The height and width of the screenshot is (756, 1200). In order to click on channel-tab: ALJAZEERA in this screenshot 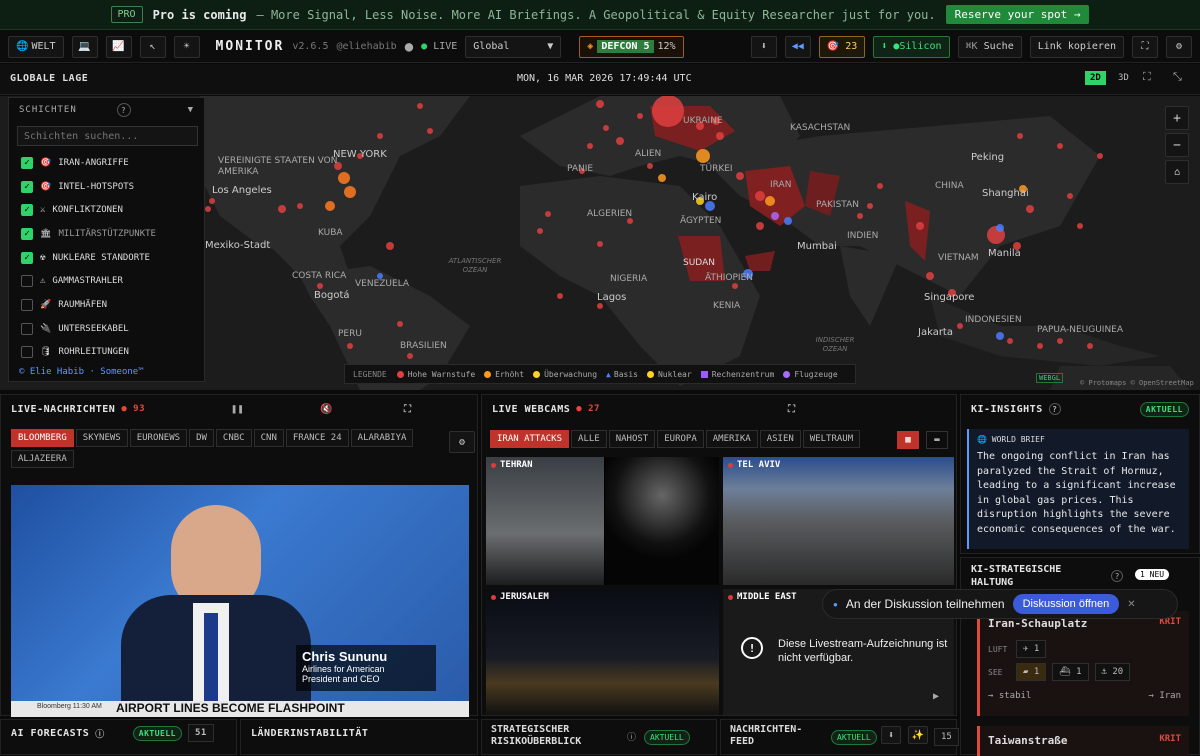, I will do `click(42, 459)`.